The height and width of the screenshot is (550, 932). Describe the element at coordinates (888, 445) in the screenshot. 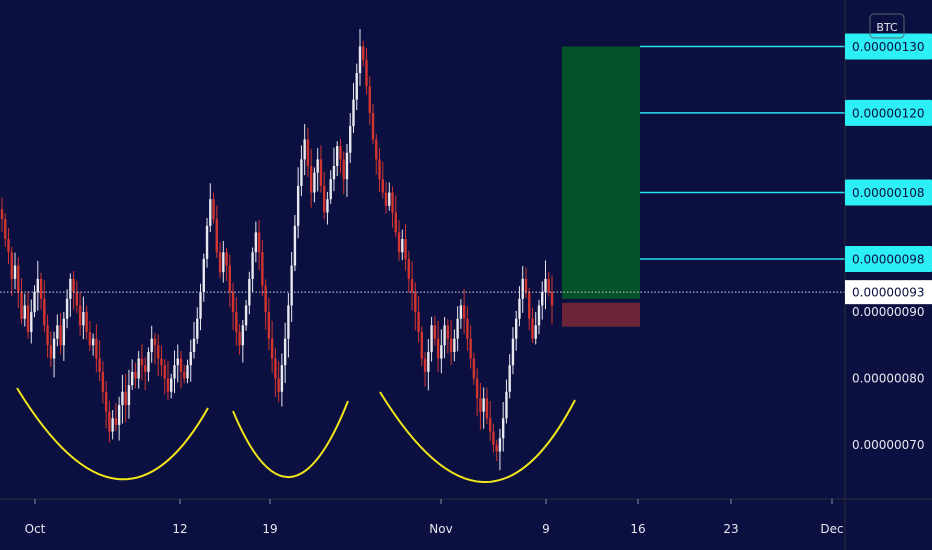

I see `price-tick-label: 0.00000070` at that location.